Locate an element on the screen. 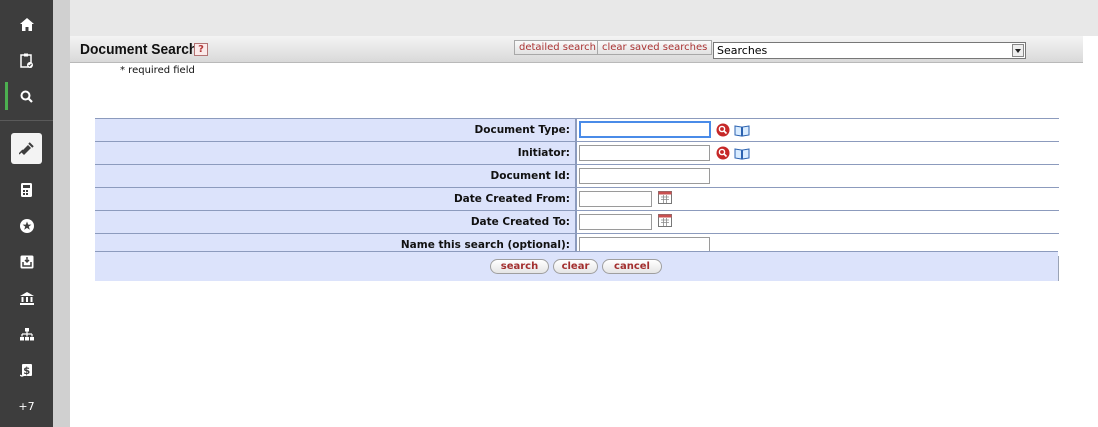  saved-searches-value: Searches is located at coordinates (742, 50).